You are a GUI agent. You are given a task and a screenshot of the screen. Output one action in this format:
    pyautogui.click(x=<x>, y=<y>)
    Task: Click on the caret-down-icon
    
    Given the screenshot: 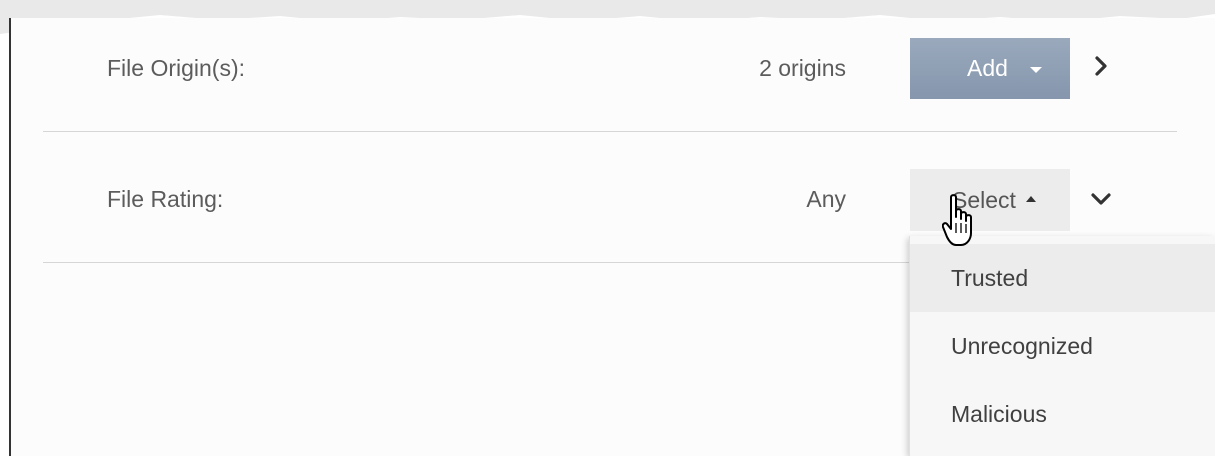 What is the action you would take?
    pyautogui.click(x=1035, y=69)
    